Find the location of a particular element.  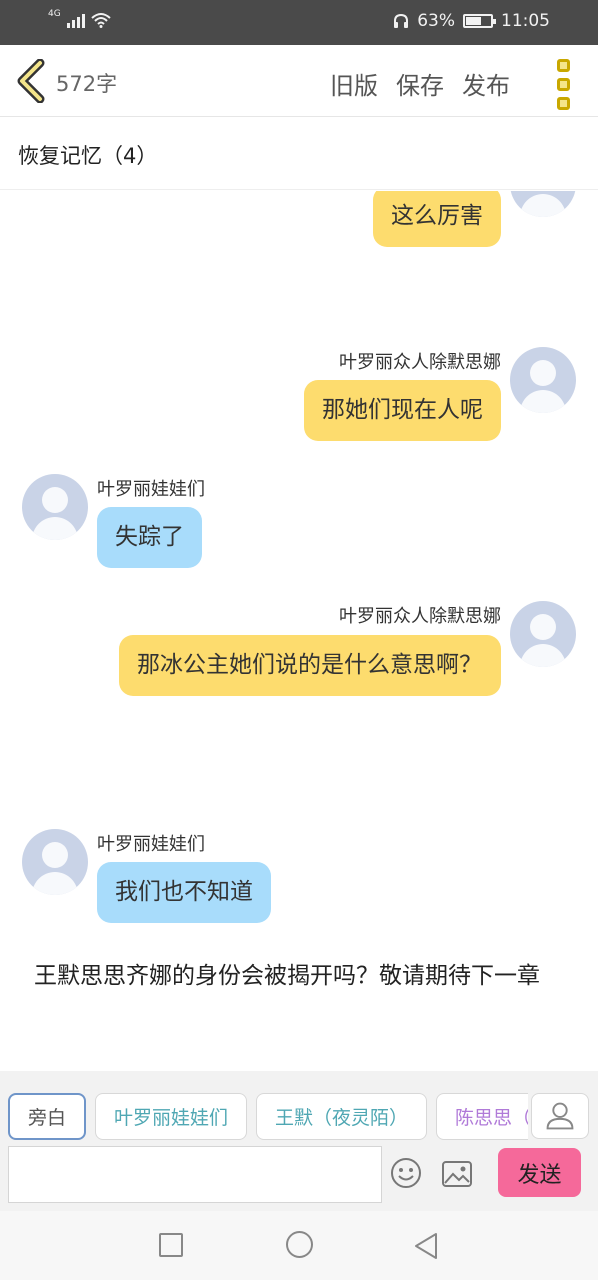

role-chip: 王默（夜灵陌） is located at coordinates (342, 1116).